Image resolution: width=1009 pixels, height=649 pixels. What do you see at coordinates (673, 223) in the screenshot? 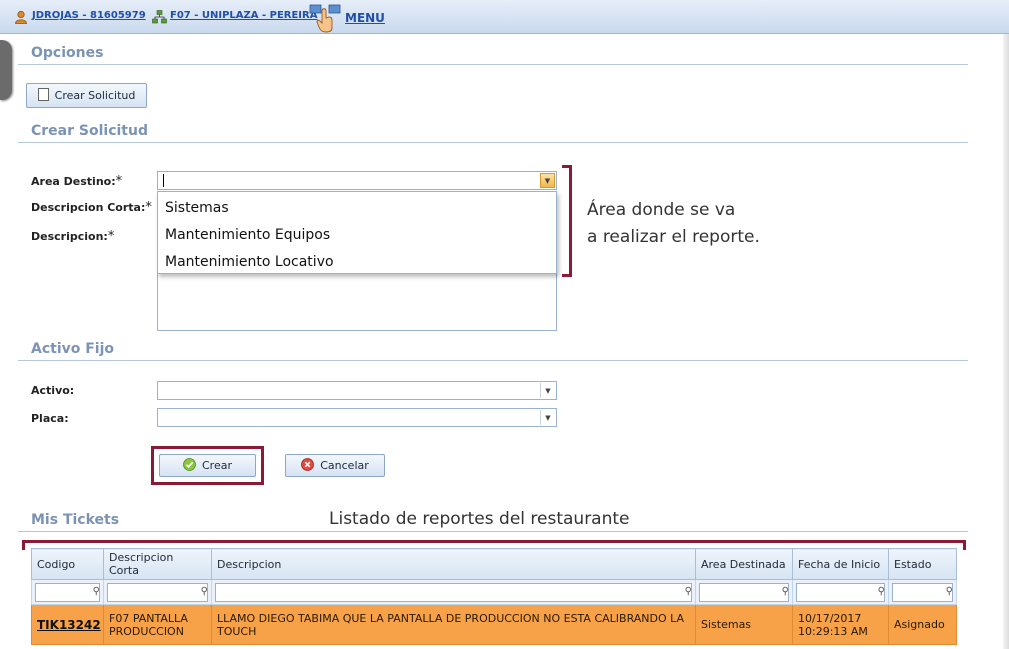
I see `area-annotation: Área donde se va a realizar el reporte.` at bounding box center [673, 223].